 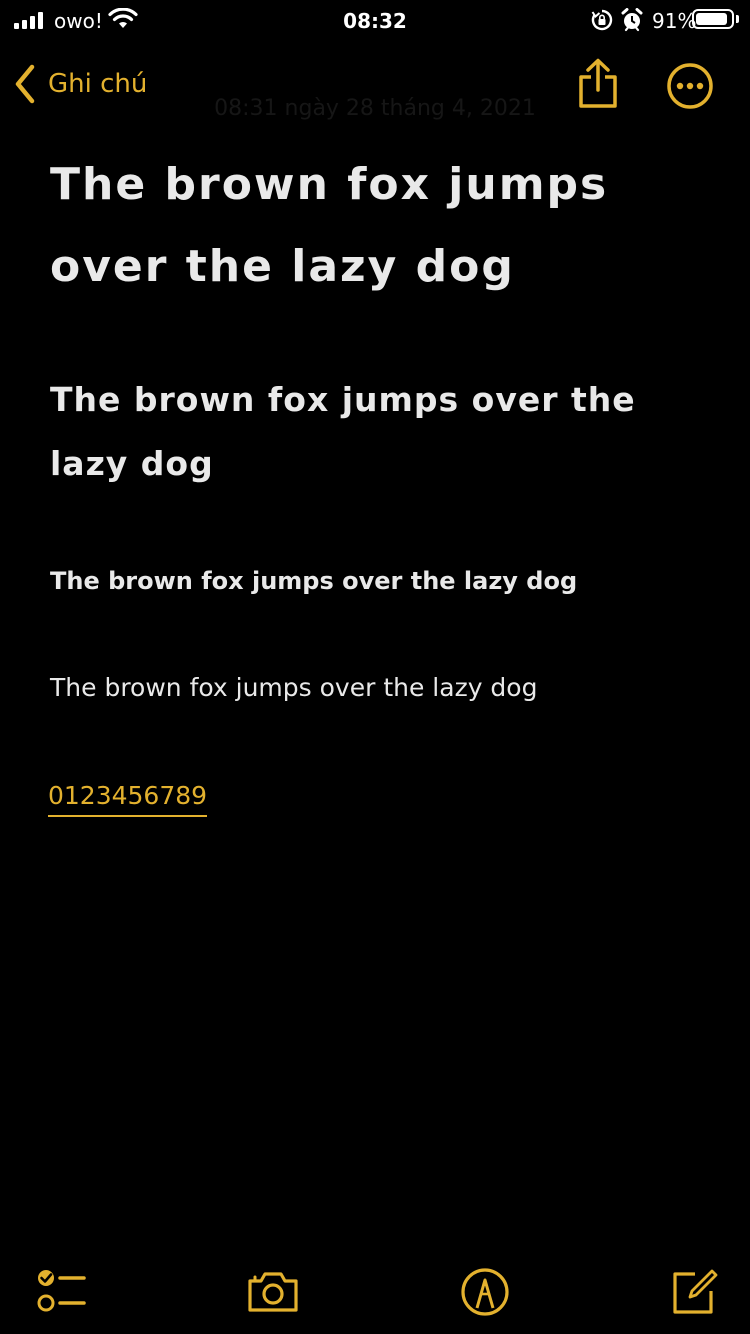 What do you see at coordinates (375, 20) in the screenshot?
I see `status-bar: owo! 08:32 91%` at bounding box center [375, 20].